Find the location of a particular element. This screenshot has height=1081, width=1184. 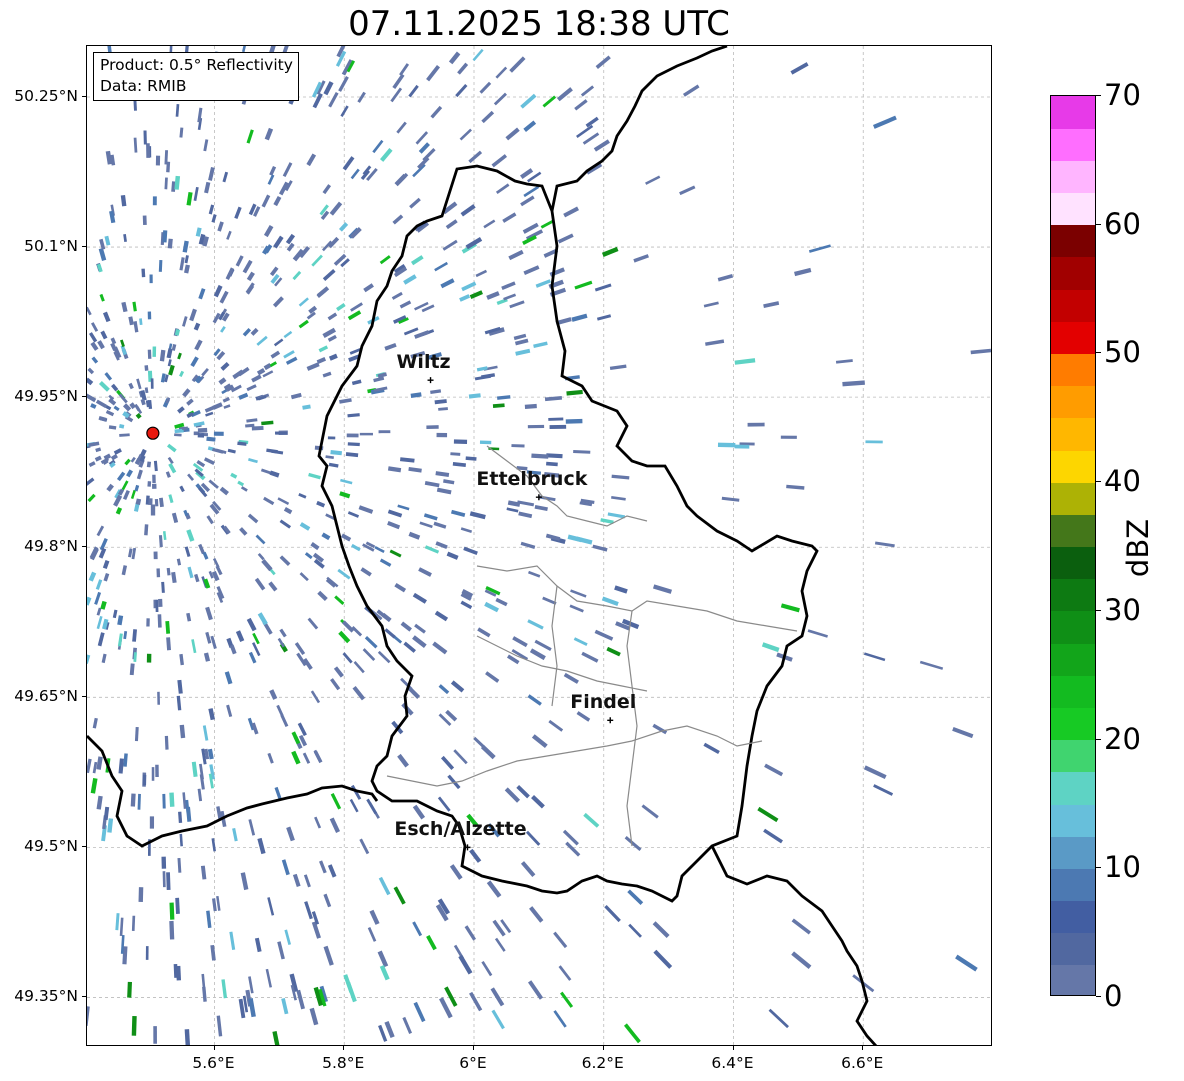

lon-tick-label: 6.2°E is located at coordinates (602, 1063).